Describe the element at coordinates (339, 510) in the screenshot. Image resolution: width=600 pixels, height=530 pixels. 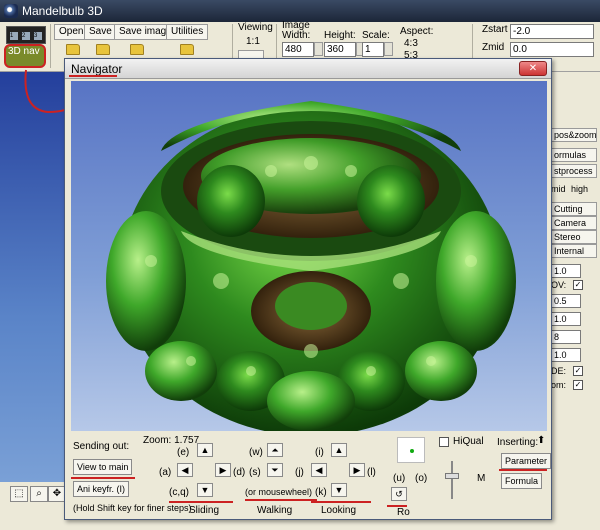
I see `looking-label: Looking` at that location.